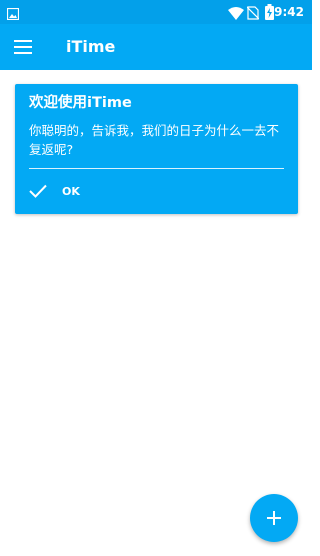 This screenshot has width=320, height=556. I want to click on card-divider, so click(156, 168).